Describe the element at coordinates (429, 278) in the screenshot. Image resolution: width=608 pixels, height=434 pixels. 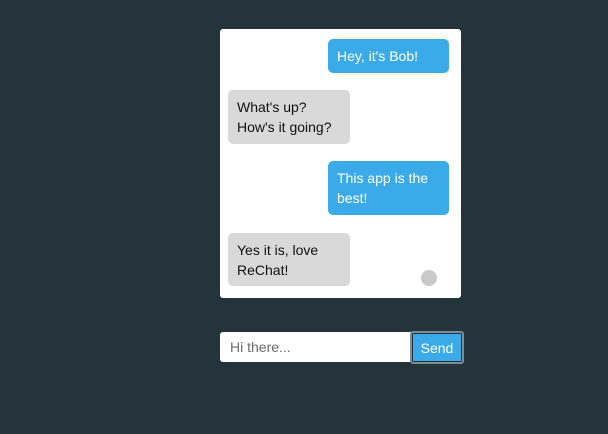
I see `typing-indicator-icon` at that location.